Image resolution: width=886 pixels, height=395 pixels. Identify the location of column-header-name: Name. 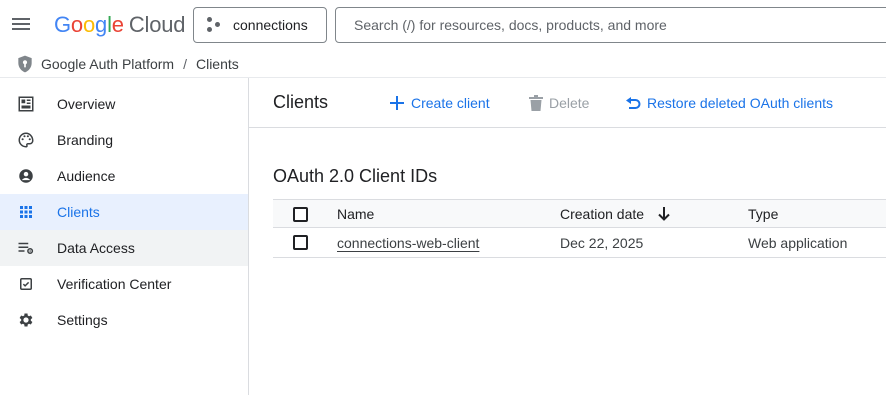
(355, 214).